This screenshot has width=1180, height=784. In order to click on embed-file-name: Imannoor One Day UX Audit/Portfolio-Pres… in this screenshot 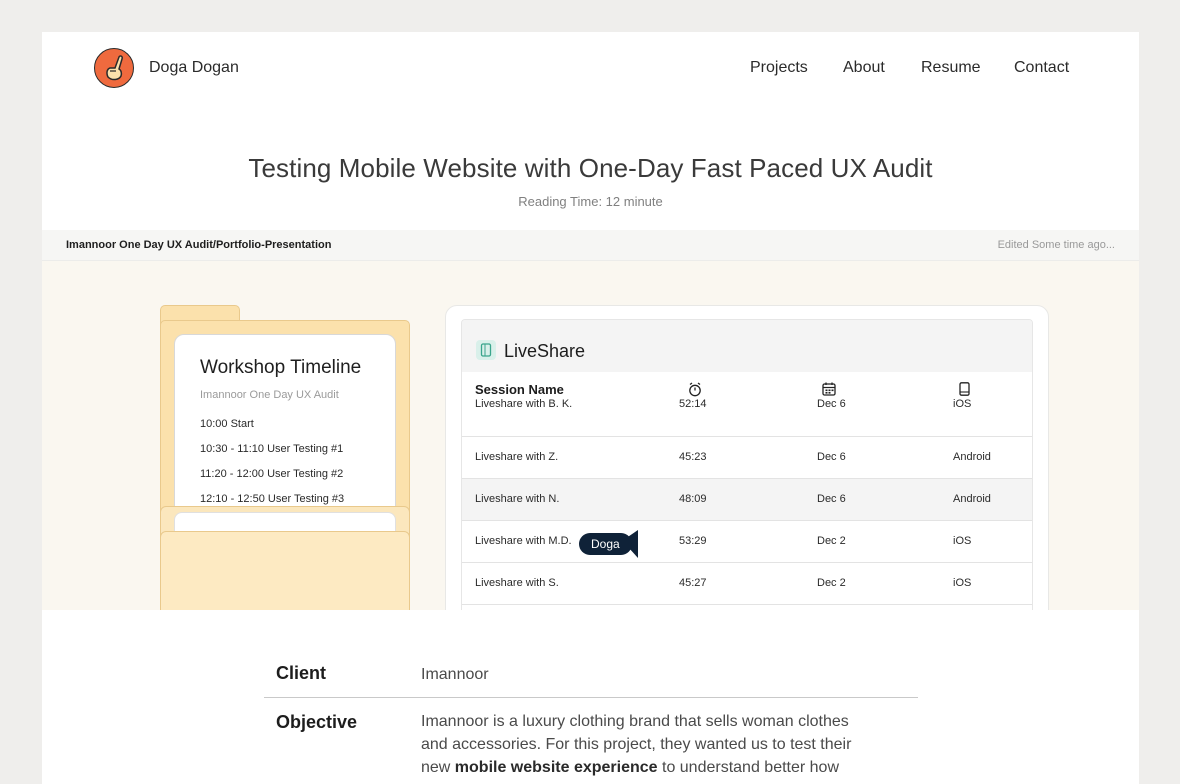, I will do `click(198, 245)`.